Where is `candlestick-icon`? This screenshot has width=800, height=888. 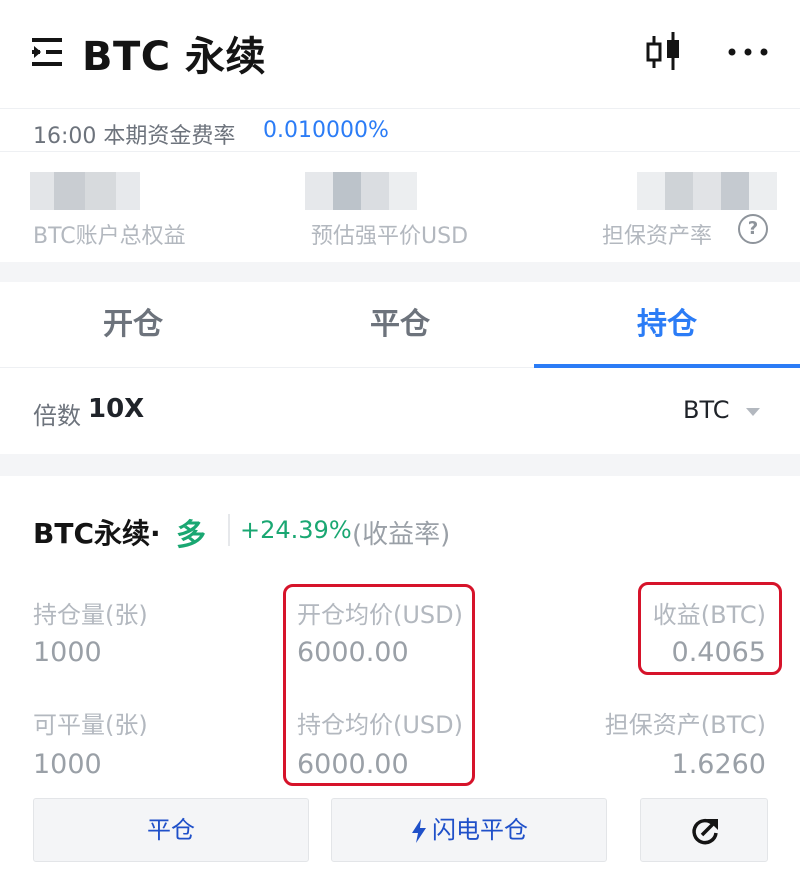 candlestick-icon is located at coordinates (664, 52).